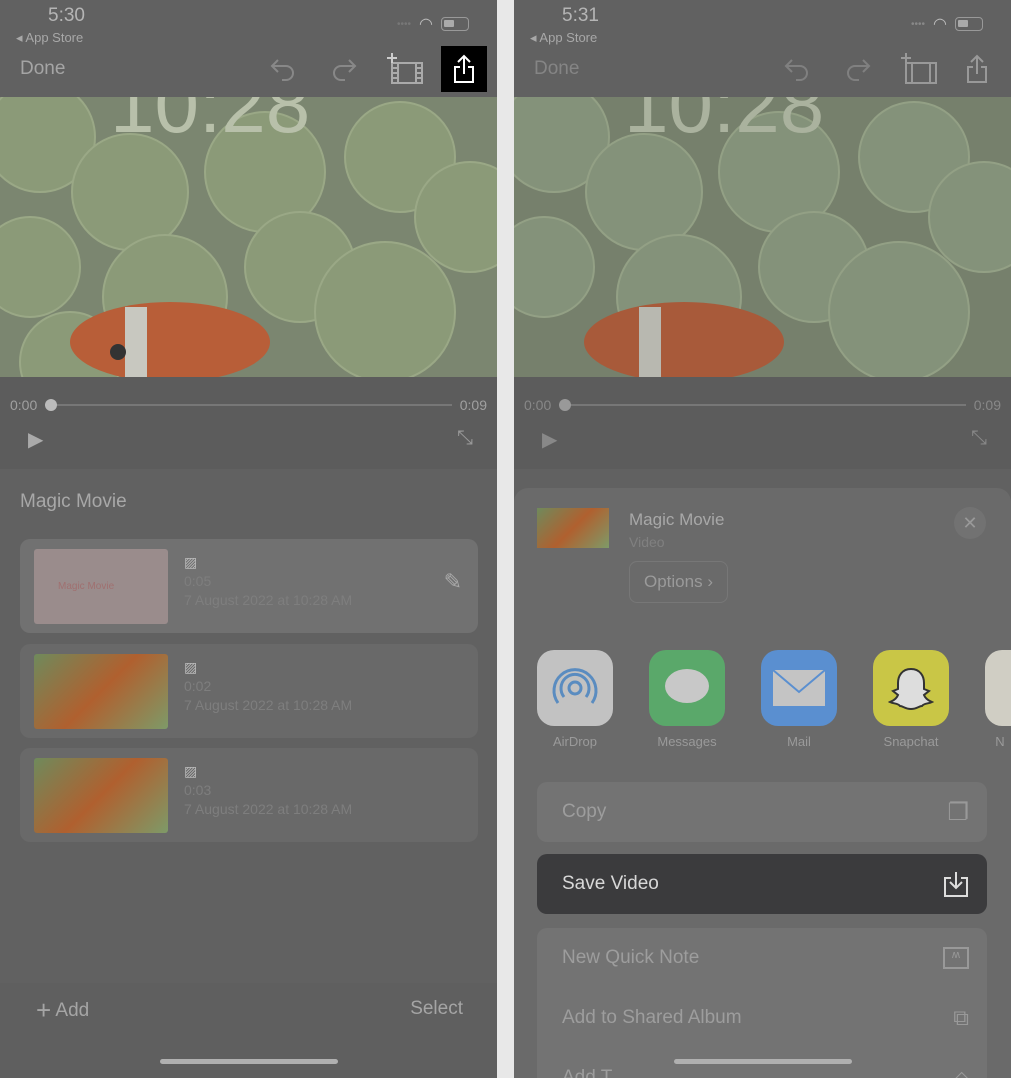 The height and width of the screenshot is (1078, 1011). I want to click on clip-thumbnail, so click(101, 691).